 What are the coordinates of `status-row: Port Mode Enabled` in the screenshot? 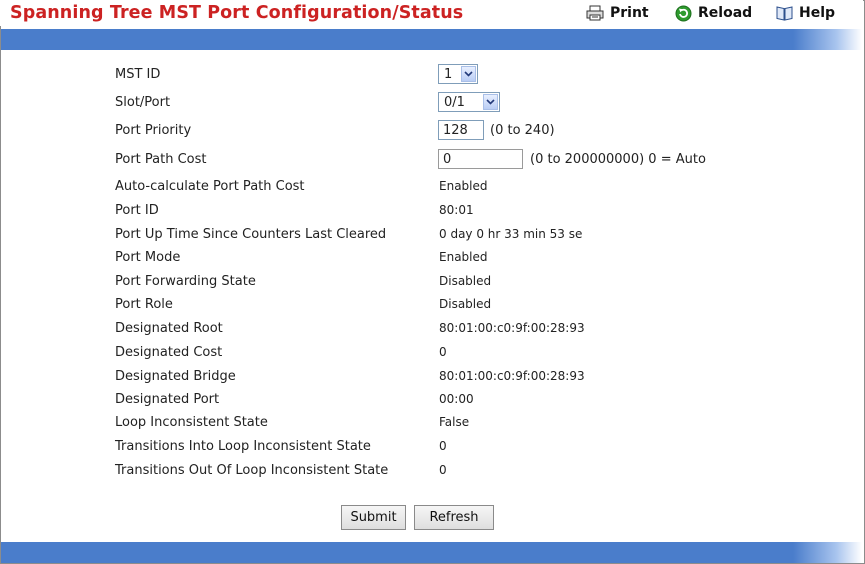 It's located at (485, 258).